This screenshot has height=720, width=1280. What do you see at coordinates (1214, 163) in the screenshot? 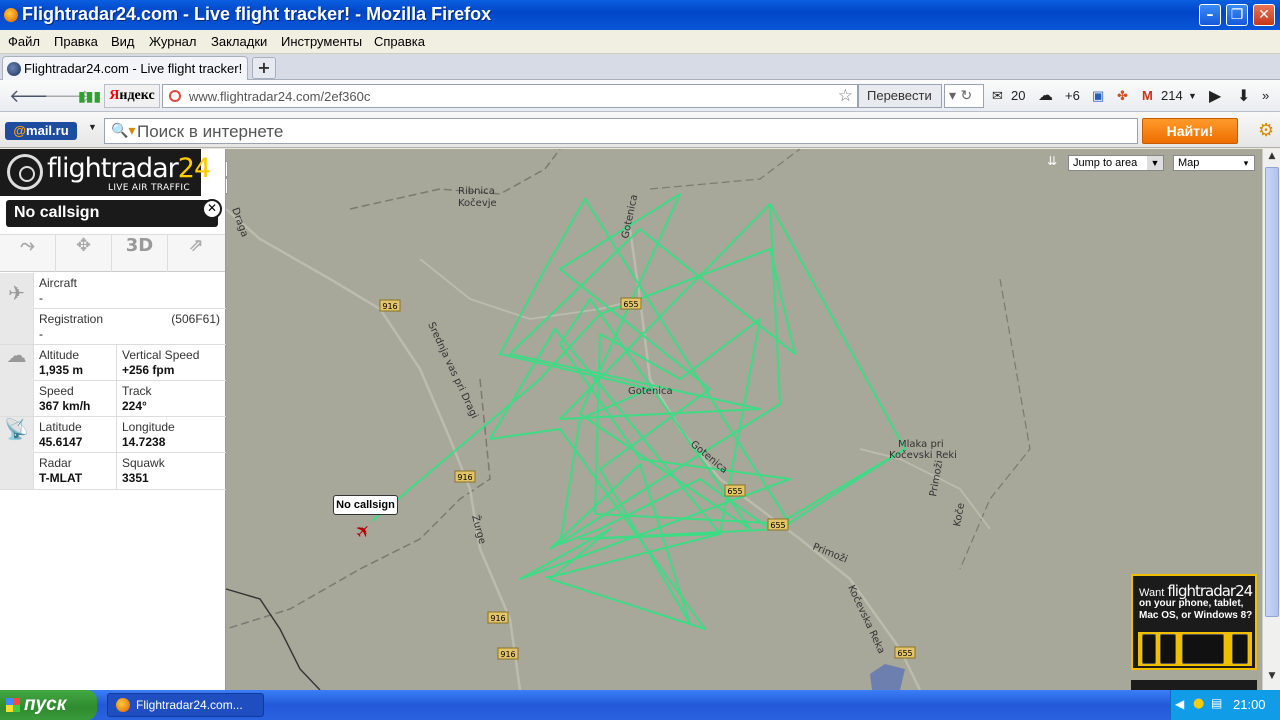
I see `map-type-select: Map ▾` at bounding box center [1214, 163].